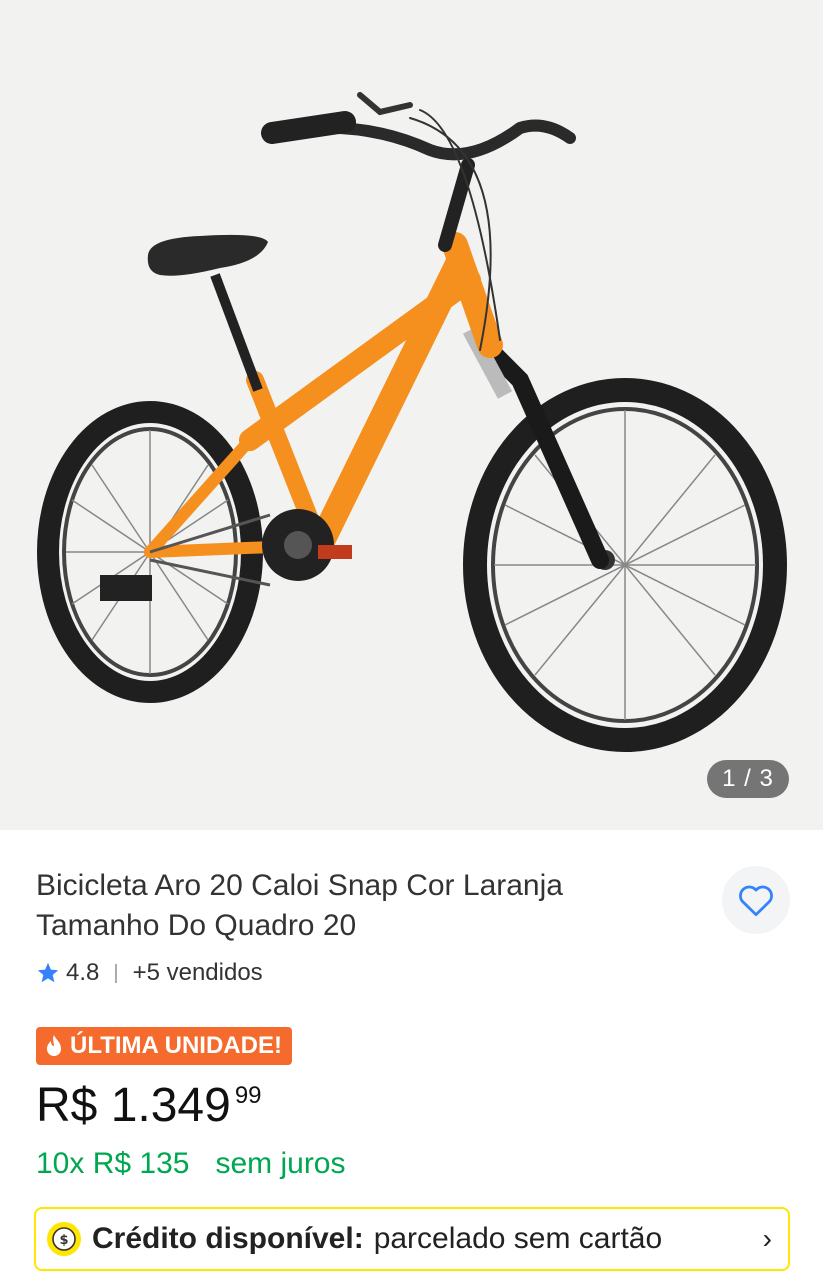  I want to click on heart-icon, so click(756, 901).